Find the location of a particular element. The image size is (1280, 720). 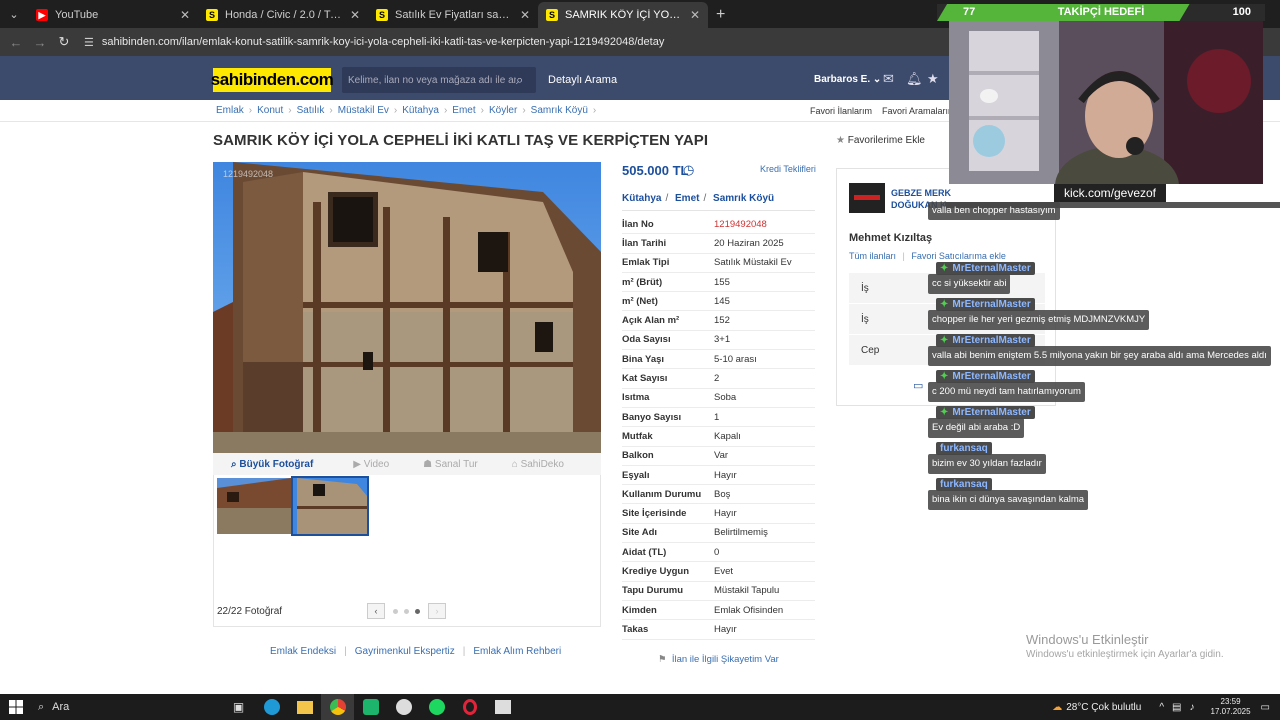

file-explorer-icon is located at coordinates (304, 707).